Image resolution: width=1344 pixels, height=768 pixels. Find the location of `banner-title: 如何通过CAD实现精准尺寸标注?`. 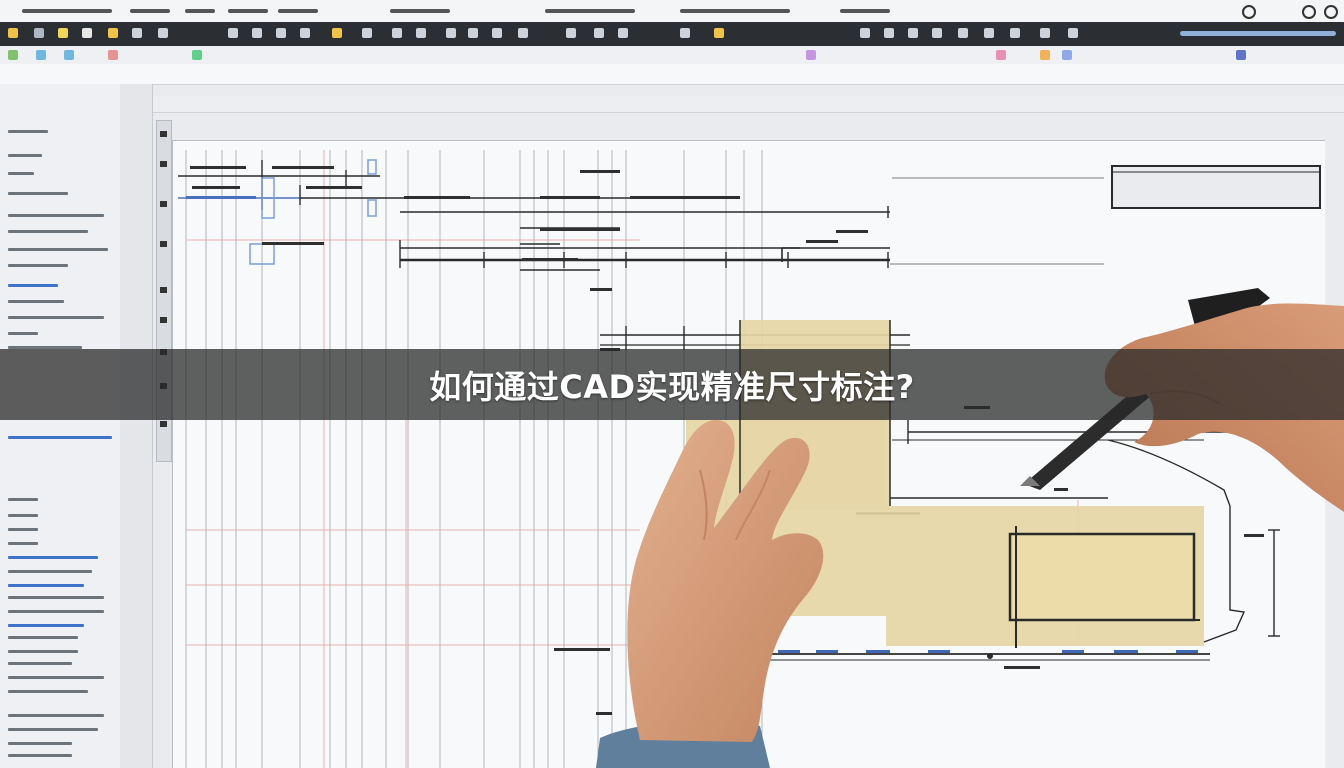

banner-title: 如何通过CAD实现精准尺寸标注? is located at coordinates (672, 386).